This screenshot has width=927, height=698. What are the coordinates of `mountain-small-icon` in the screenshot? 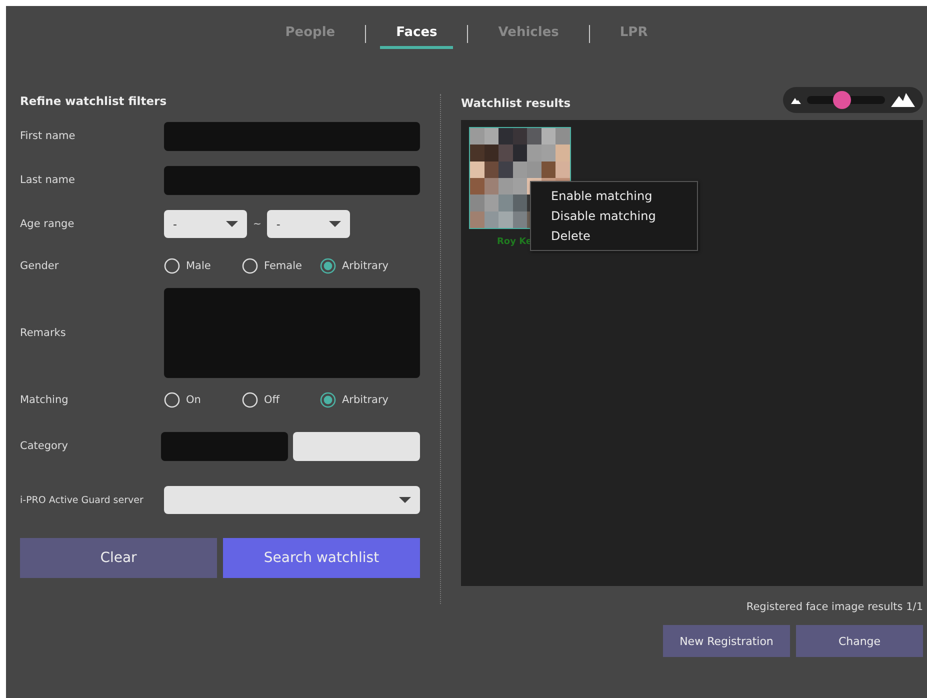 It's located at (796, 100).